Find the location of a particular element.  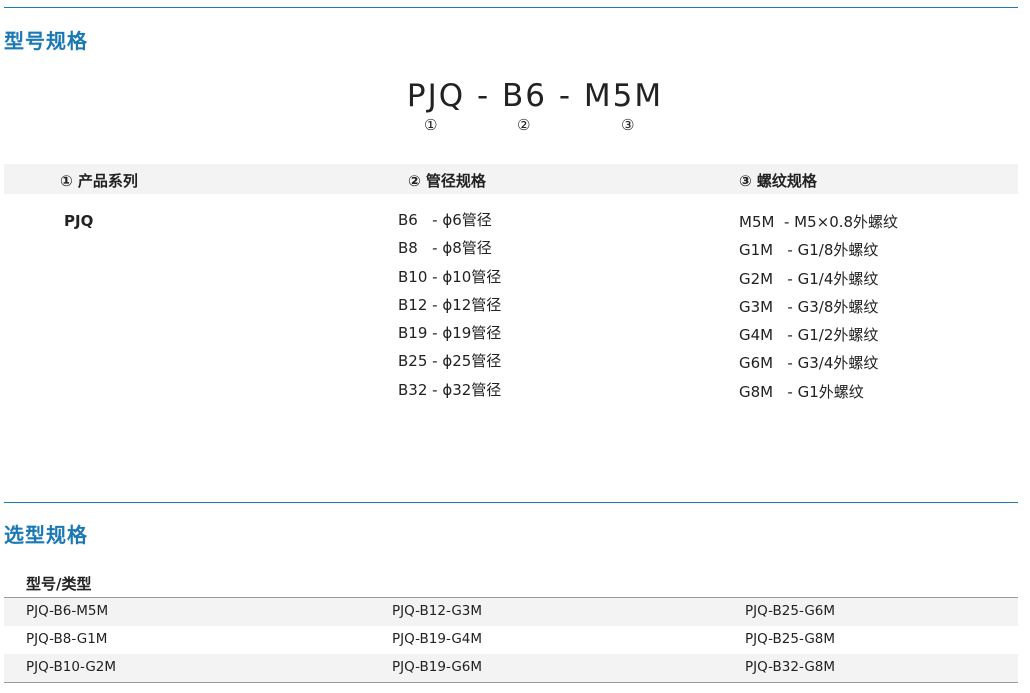

list-item: B10 - ϕ10管径 is located at coordinates (450, 276).